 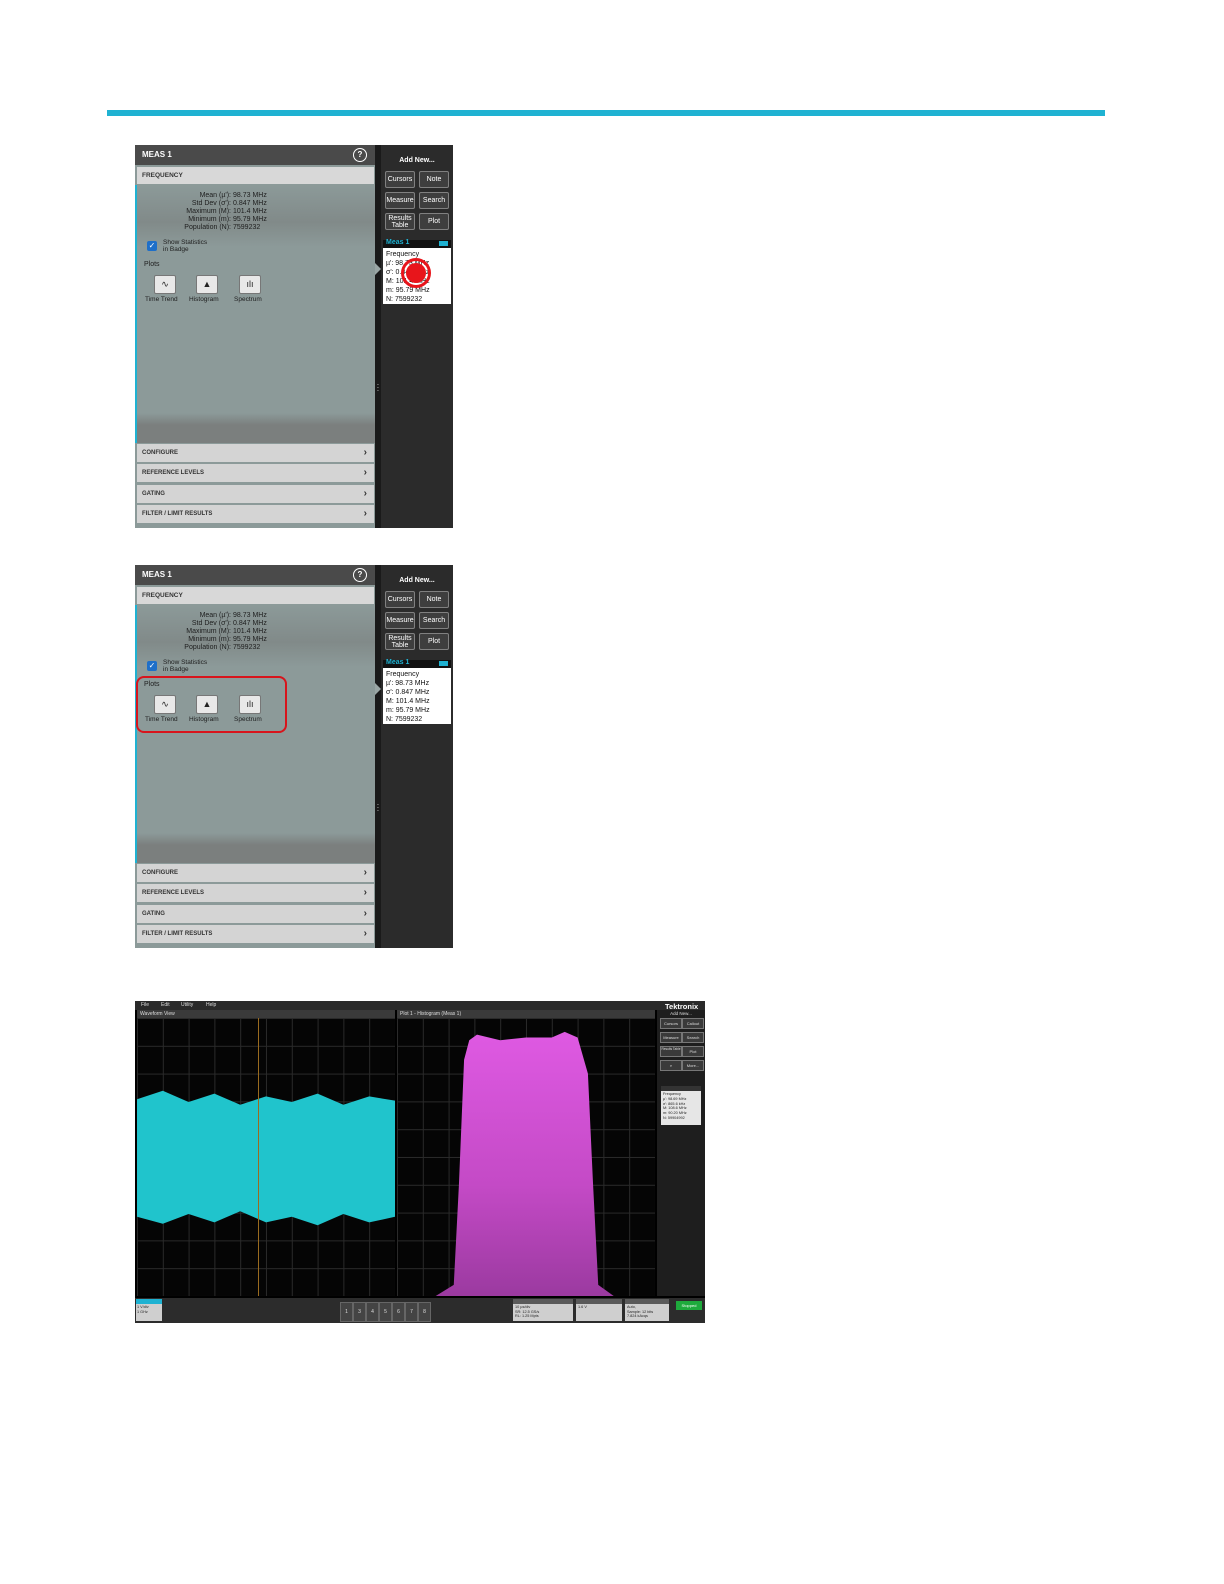 I want to click on menu-edit: Edit, so click(x=165, y=1005).